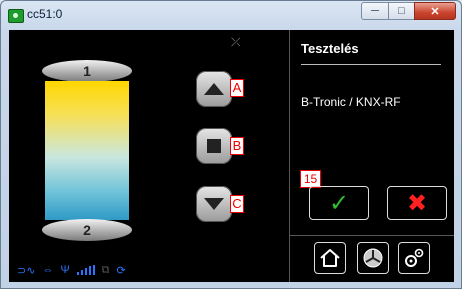 The height and width of the screenshot is (289, 462). I want to click on up-arrow-icon, so click(214, 89).